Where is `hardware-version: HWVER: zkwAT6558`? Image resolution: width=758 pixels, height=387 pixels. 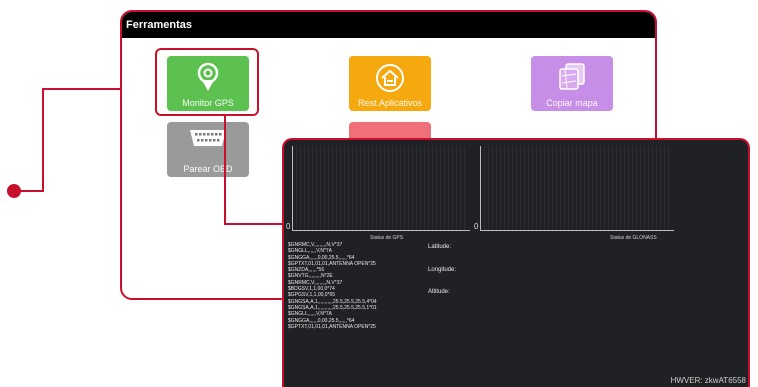
hardware-version: HWVER: zkwAT6558 is located at coordinates (708, 380).